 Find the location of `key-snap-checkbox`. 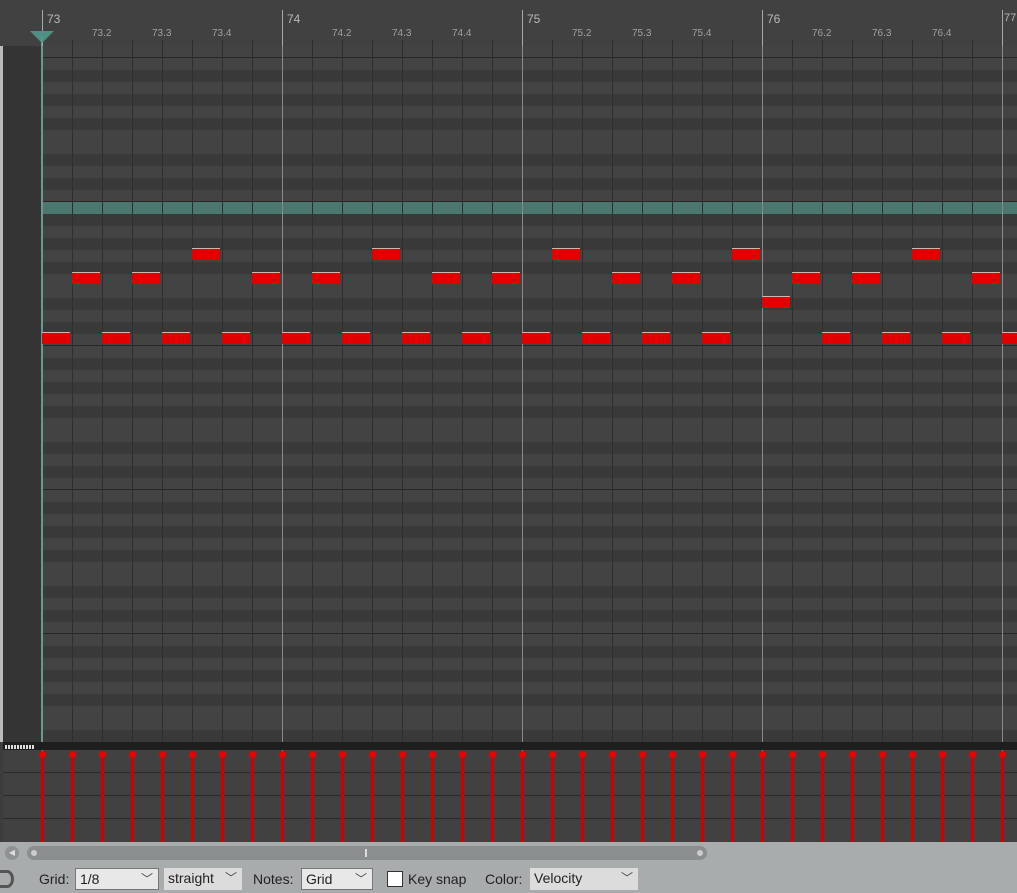

key-snap-checkbox is located at coordinates (395, 879).